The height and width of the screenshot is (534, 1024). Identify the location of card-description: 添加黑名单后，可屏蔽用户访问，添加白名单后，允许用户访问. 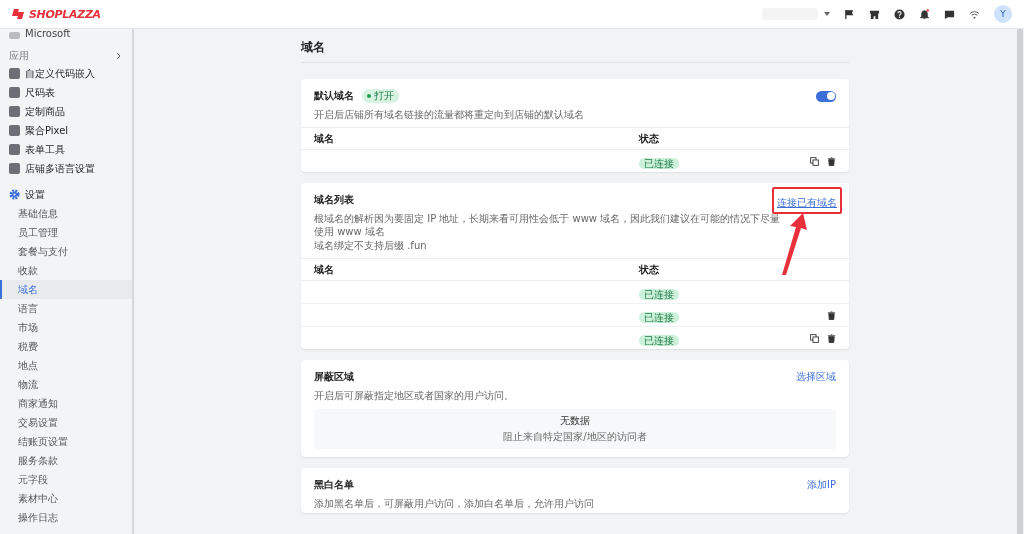
(454, 503).